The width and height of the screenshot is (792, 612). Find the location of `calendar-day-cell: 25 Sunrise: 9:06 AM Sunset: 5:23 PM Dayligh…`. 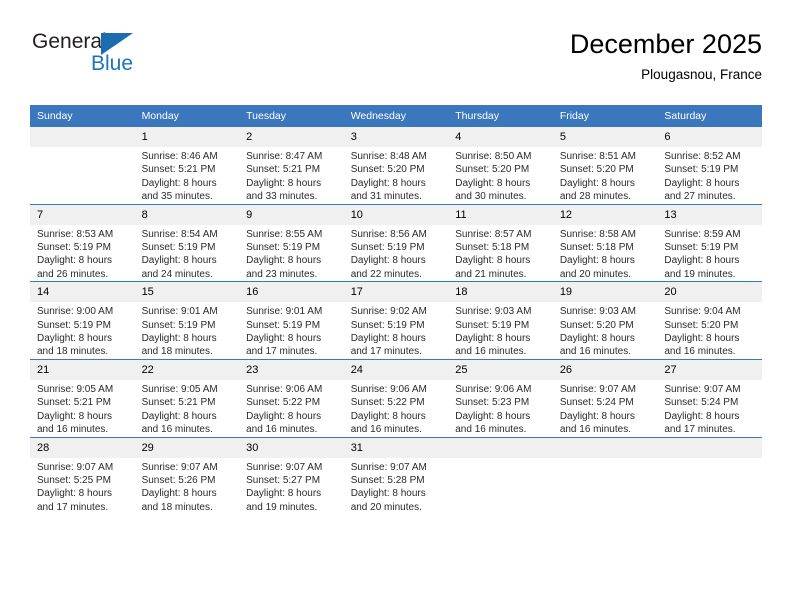

calendar-day-cell: 25 Sunrise: 9:06 AM Sunset: 5:23 PM Dayligh… is located at coordinates (500, 397).